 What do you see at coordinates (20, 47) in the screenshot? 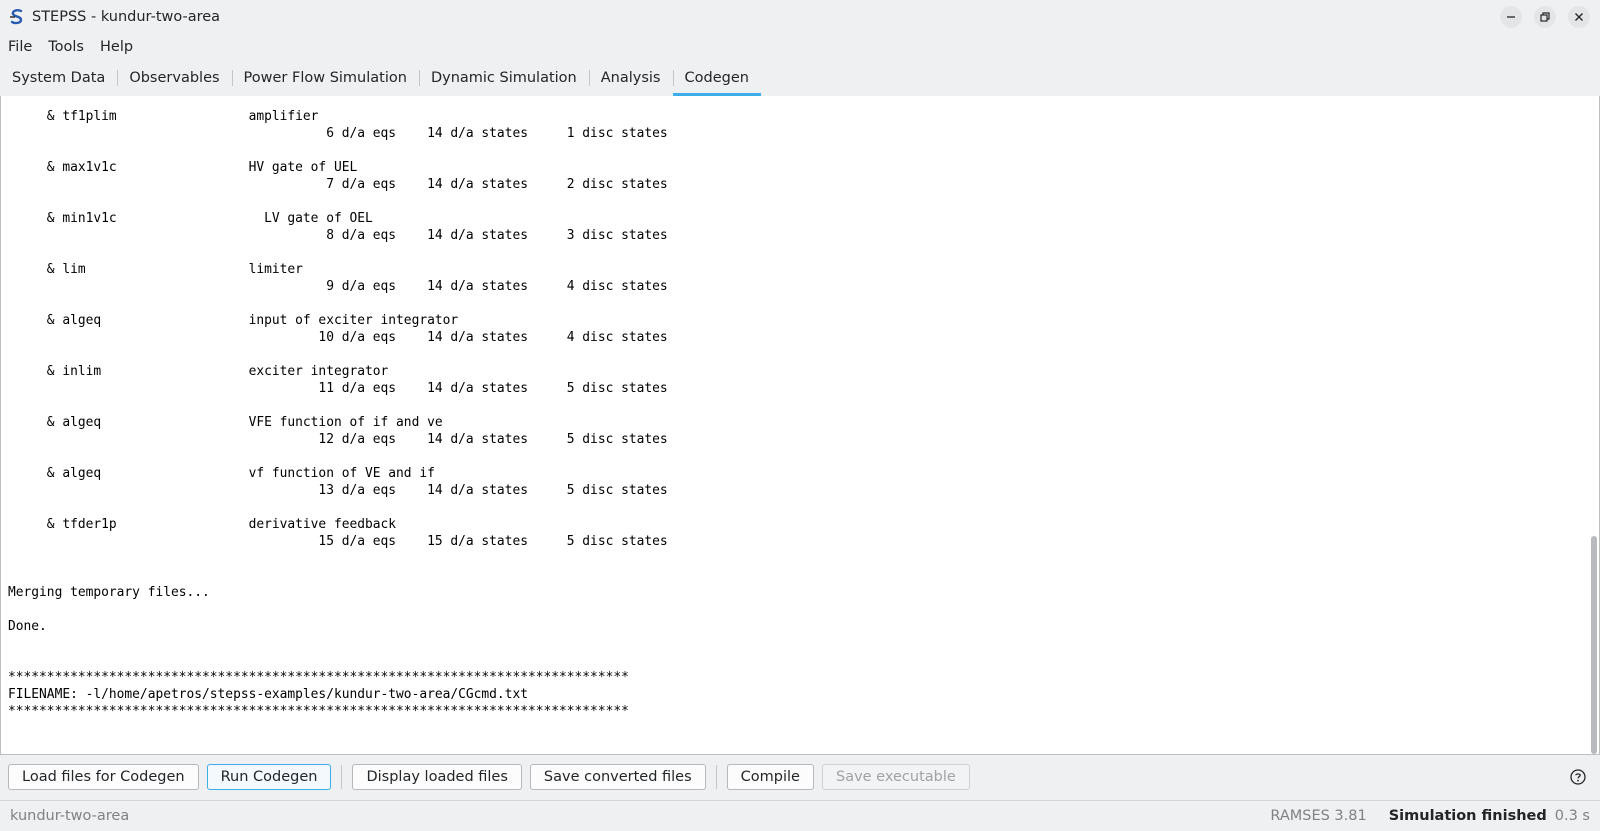
I see `menu-file: File` at bounding box center [20, 47].